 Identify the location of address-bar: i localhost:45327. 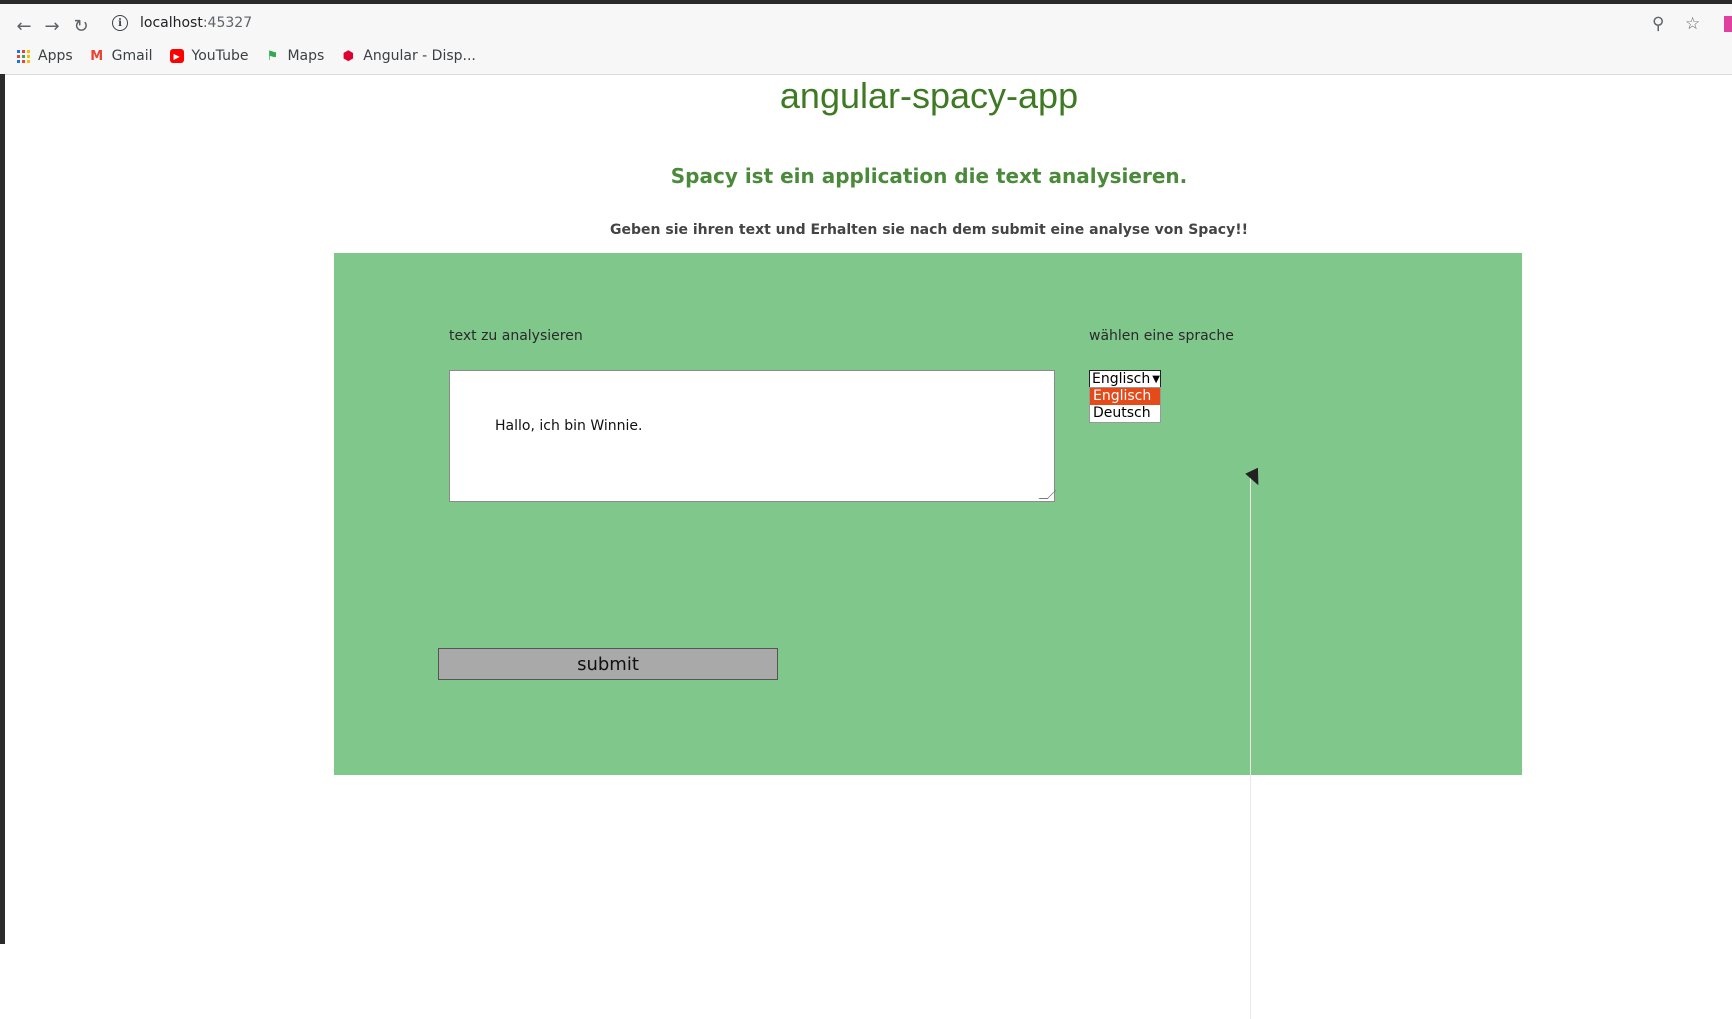
(892, 23).